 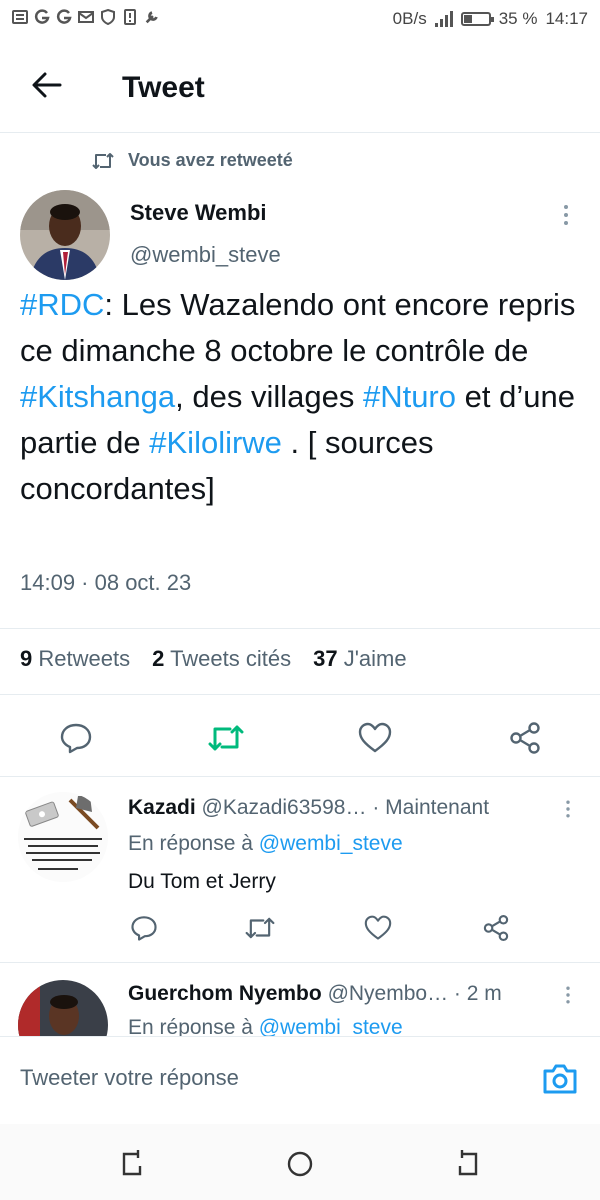 I want to click on hashtag-link: #RDC, so click(x=62, y=304).